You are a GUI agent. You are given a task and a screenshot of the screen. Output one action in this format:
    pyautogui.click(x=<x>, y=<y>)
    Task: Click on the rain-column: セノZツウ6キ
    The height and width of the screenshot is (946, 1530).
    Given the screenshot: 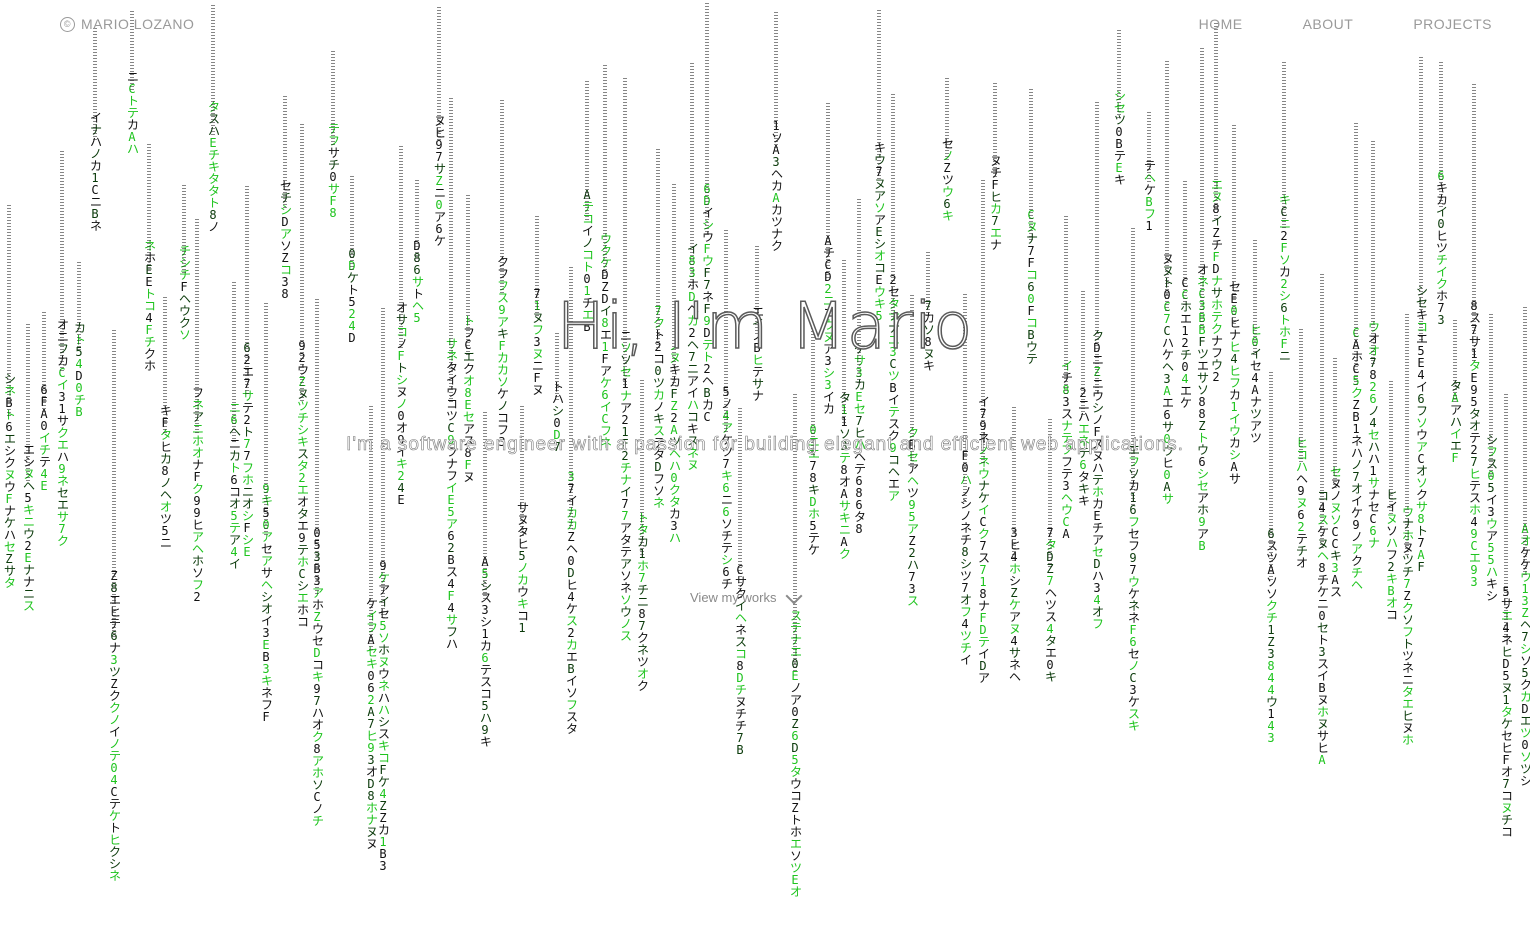 What is the action you would take?
    pyautogui.click(x=948, y=153)
    